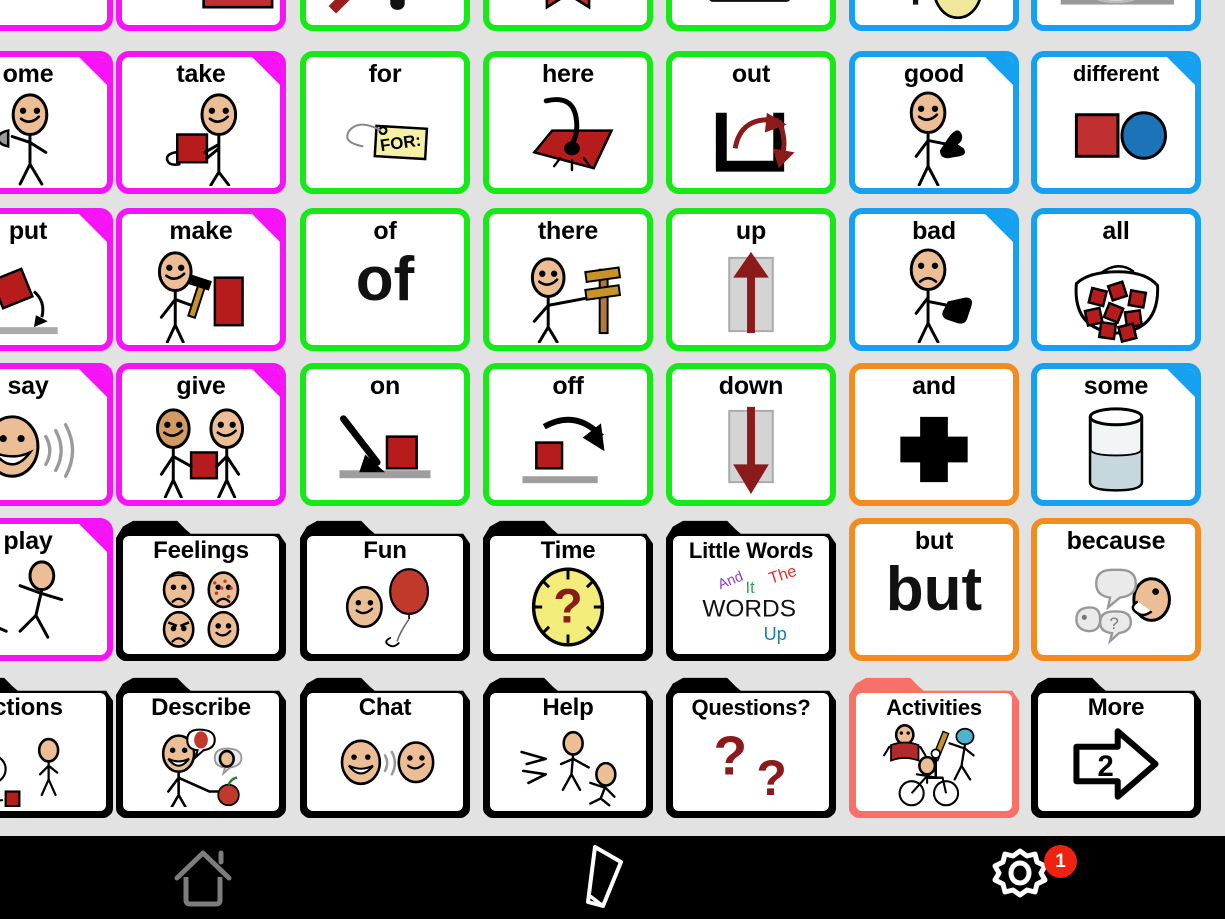 Image resolution: width=1225 pixels, height=919 pixels. I want to click on cell-label: all, so click(1116, 231).